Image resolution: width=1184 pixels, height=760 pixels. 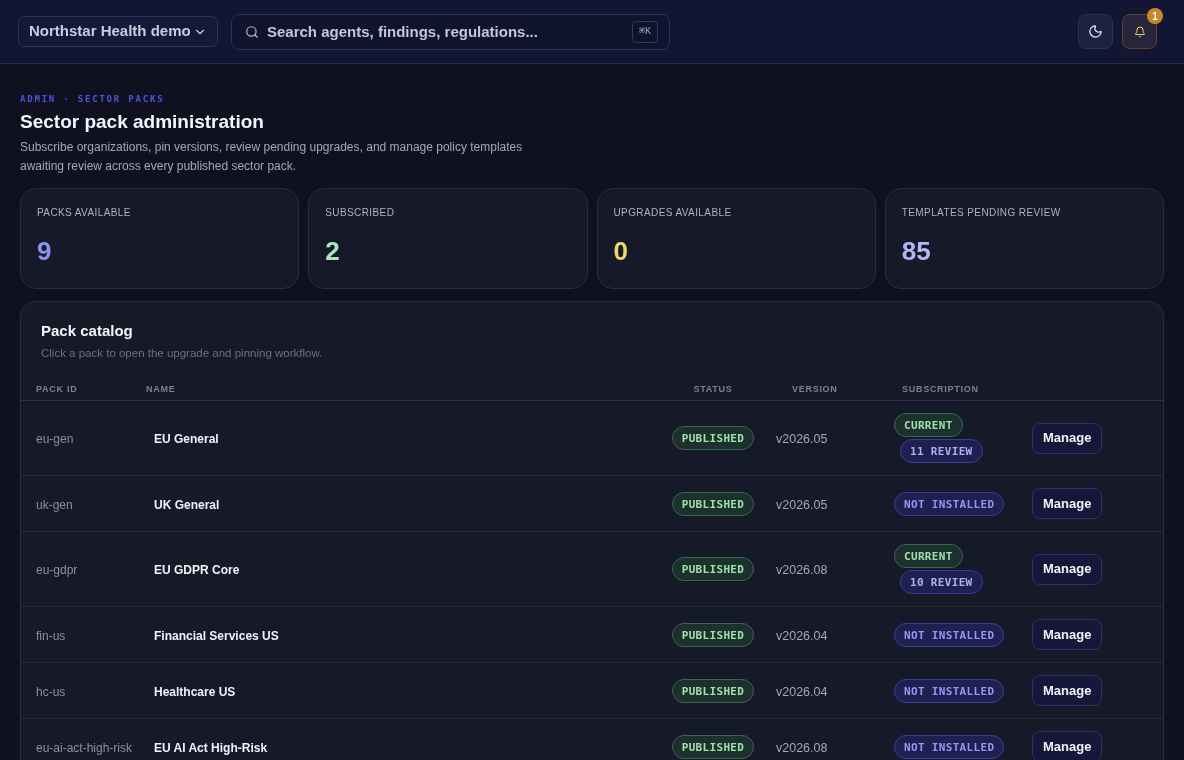 I want to click on theme-toggle-button, so click(x=1095, y=31).